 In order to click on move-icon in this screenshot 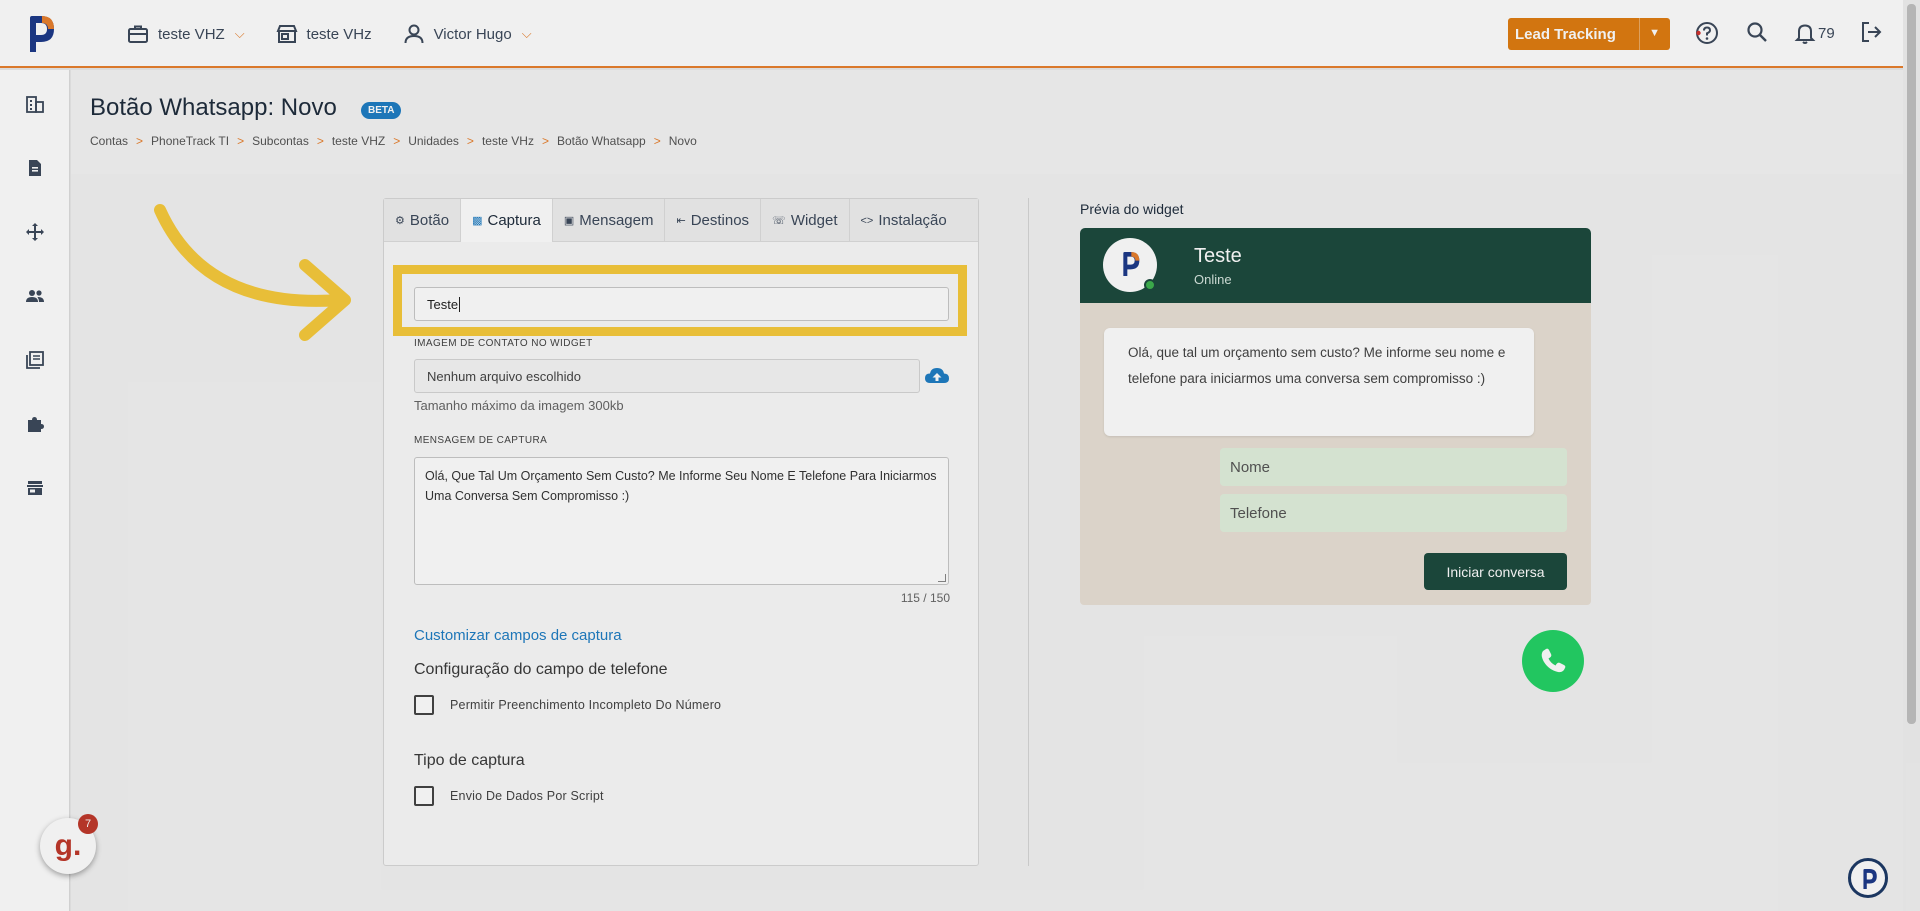, I will do `click(35, 232)`.